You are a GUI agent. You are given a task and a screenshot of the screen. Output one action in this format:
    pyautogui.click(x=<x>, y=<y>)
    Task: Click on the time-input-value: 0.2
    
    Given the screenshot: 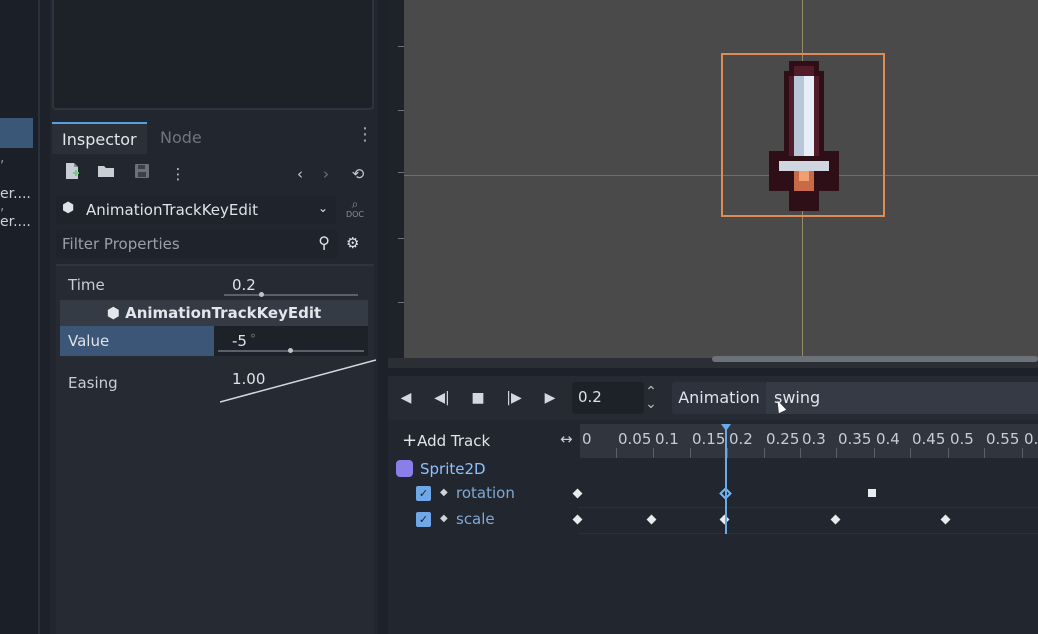 What is the action you would take?
    pyautogui.click(x=590, y=397)
    